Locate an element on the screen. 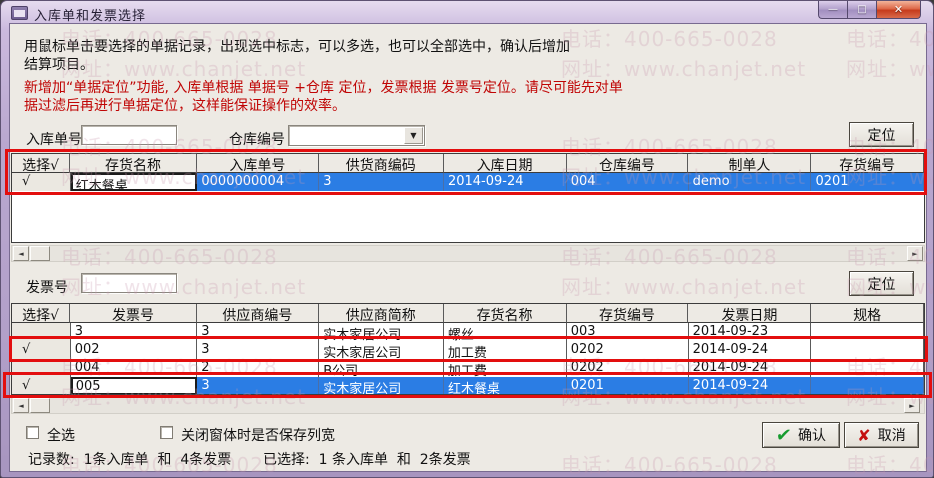 This screenshot has height=478, width=934. instruction-line-2: 结算项目。 is located at coordinates (59, 65).